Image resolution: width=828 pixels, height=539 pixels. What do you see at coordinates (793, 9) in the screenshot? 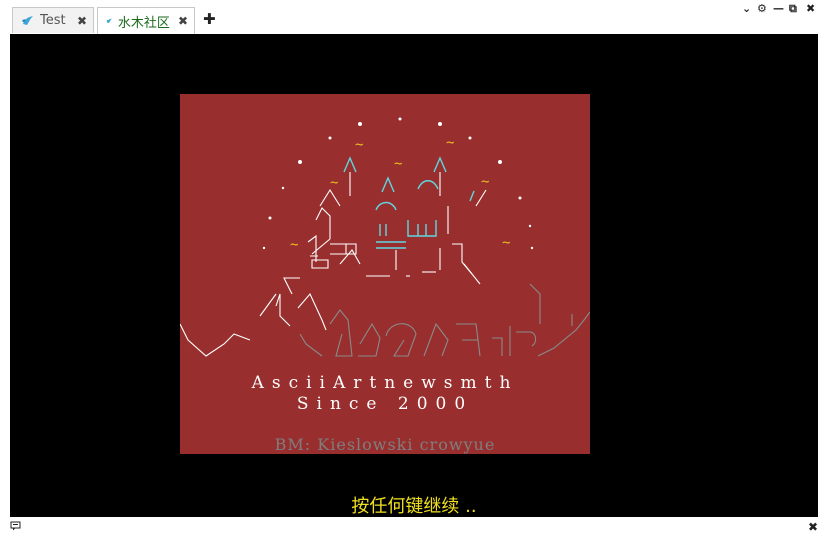
I see `restore-icon: ⧉` at bounding box center [793, 9].